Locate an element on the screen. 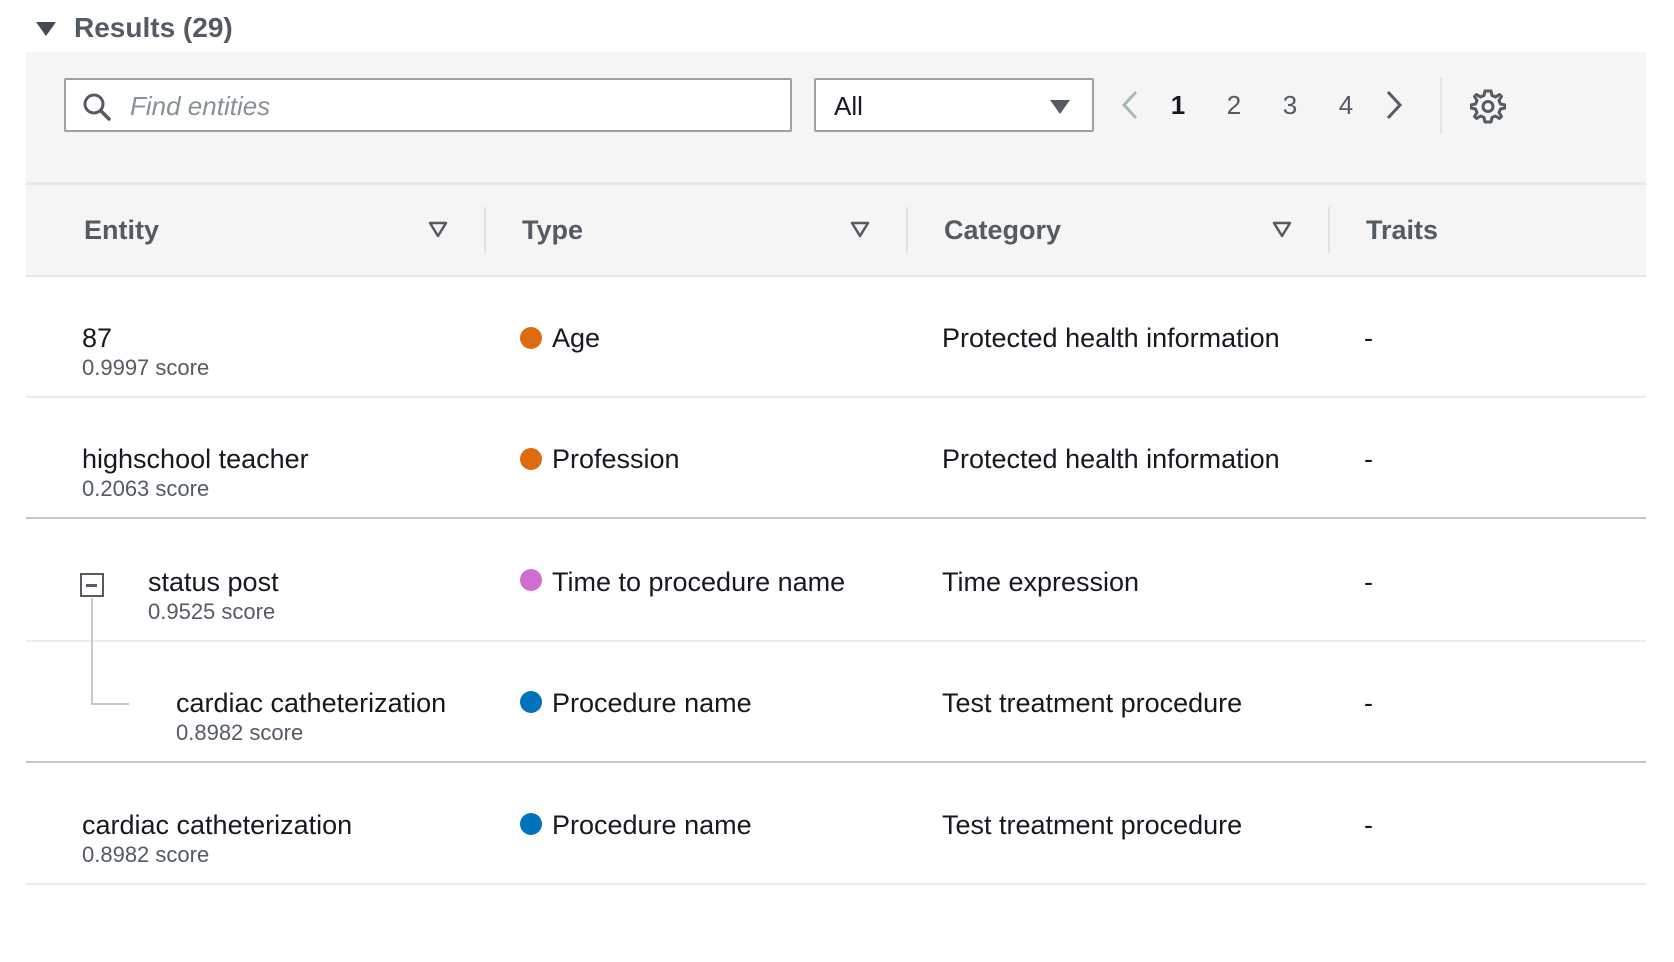 This screenshot has width=1674, height=962. gear-icon is located at coordinates (1488, 106).